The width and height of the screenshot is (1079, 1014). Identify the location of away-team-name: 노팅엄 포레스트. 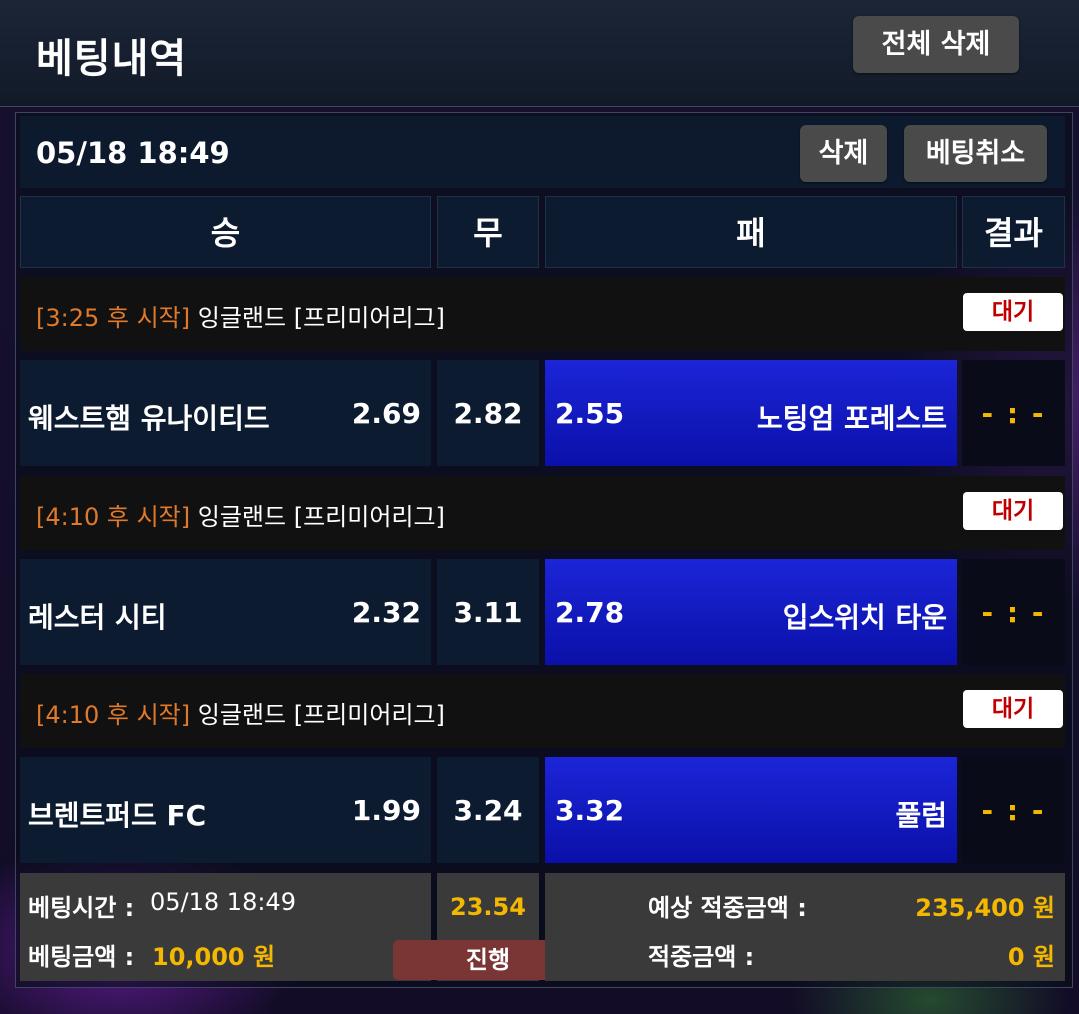
(851, 418).